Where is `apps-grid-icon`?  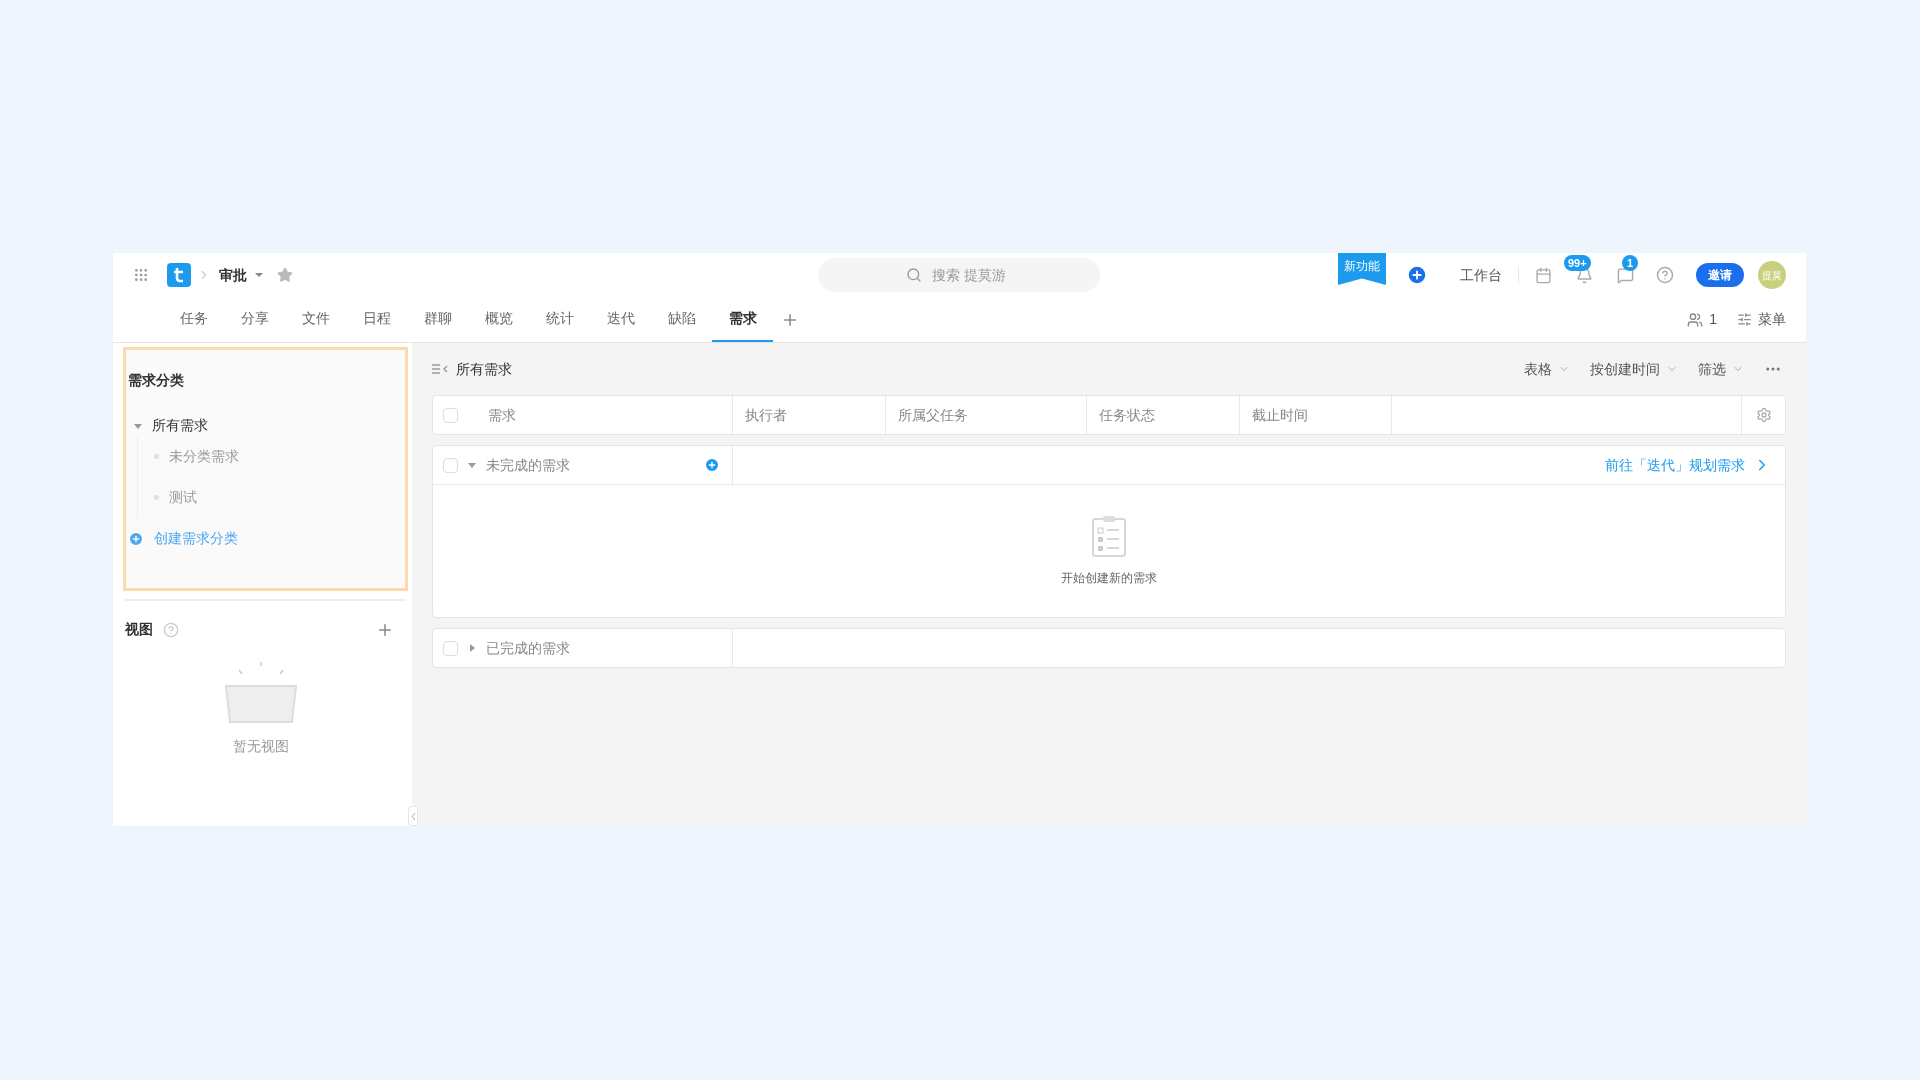
apps-grid-icon is located at coordinates (141, 275).